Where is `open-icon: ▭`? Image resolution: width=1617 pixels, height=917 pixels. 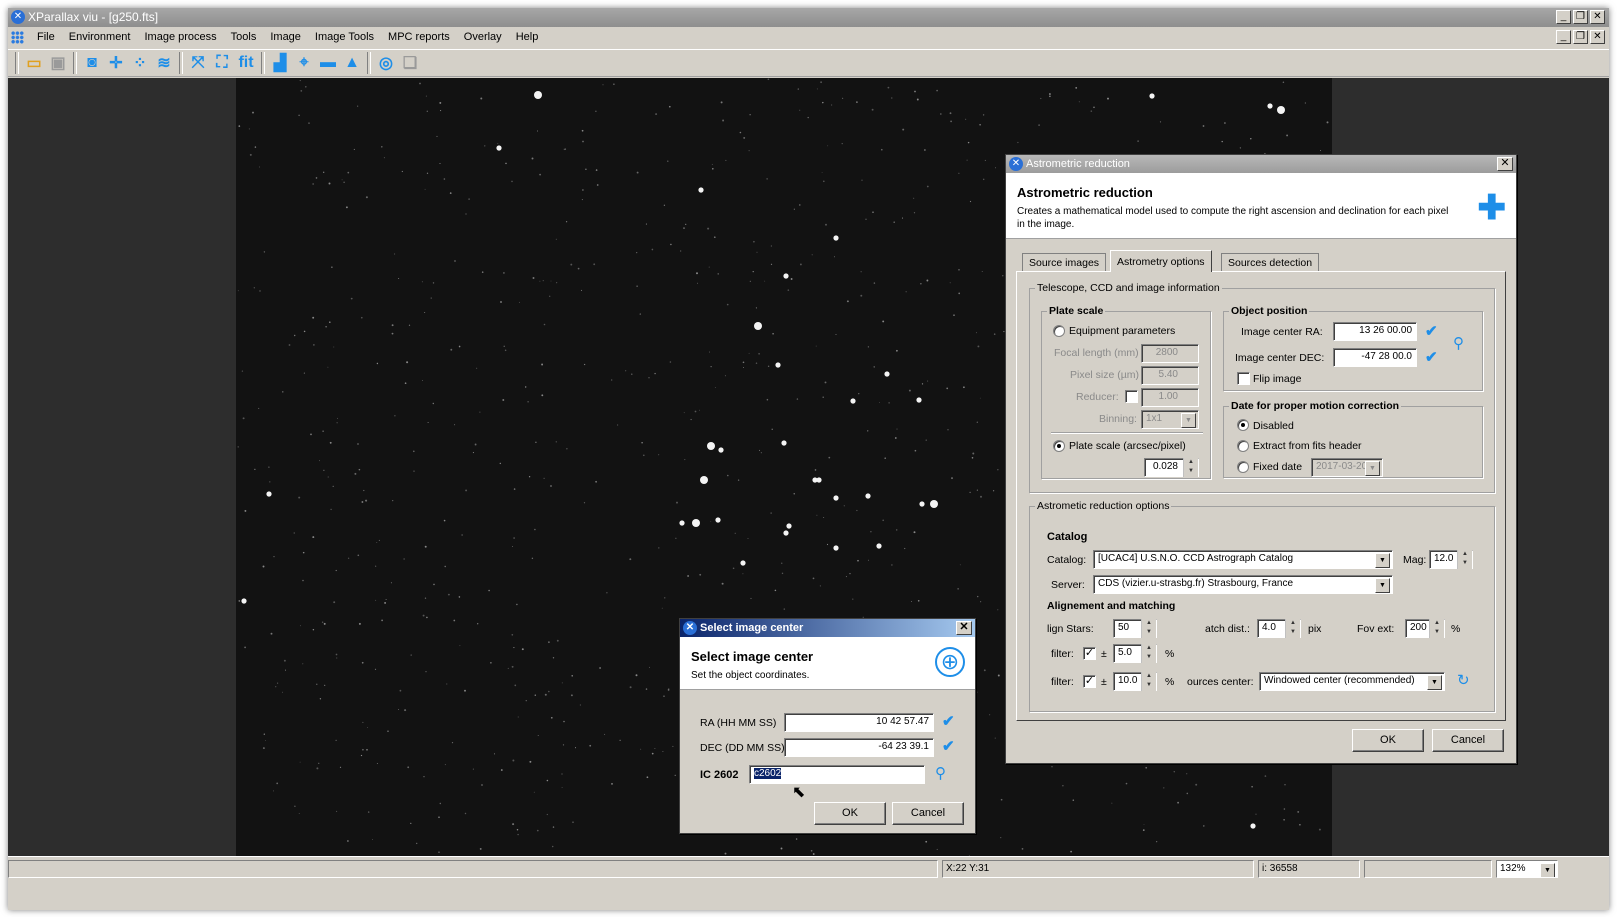
open-icon: ▭ is located at coordinates (34, 63).